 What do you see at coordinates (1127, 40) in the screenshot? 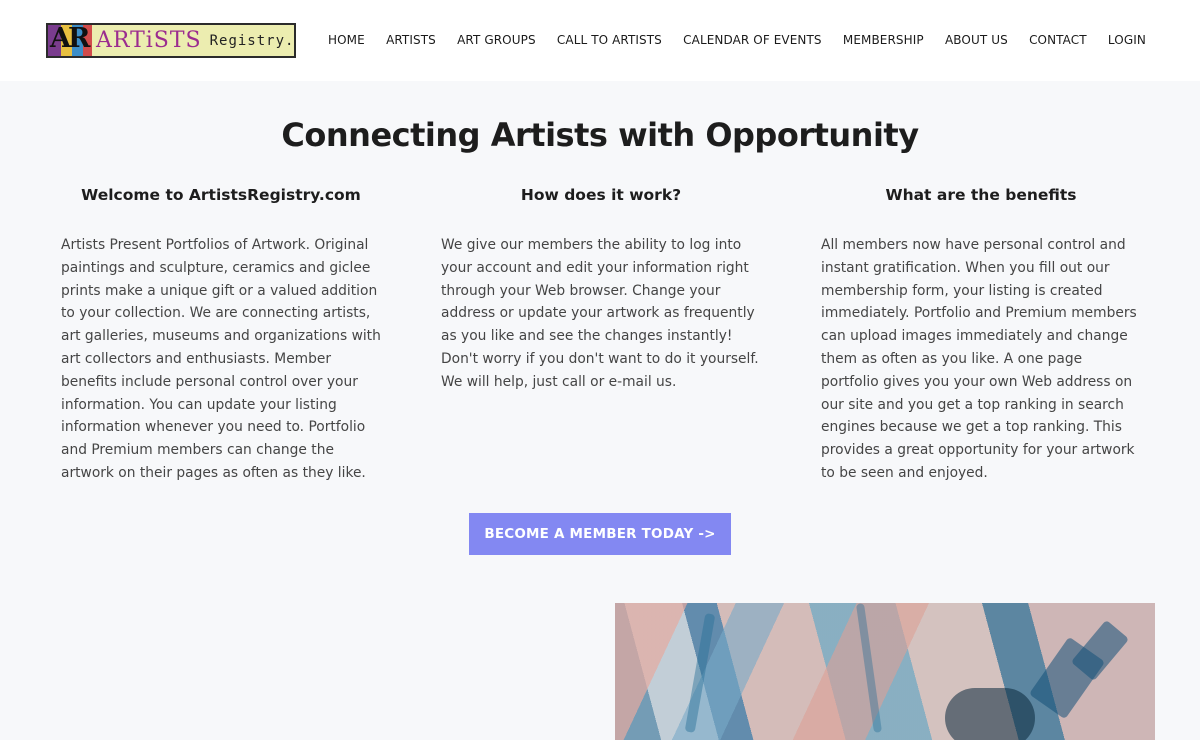
I see `nav-login: LOGIN` at bounding box center [1127, 40].